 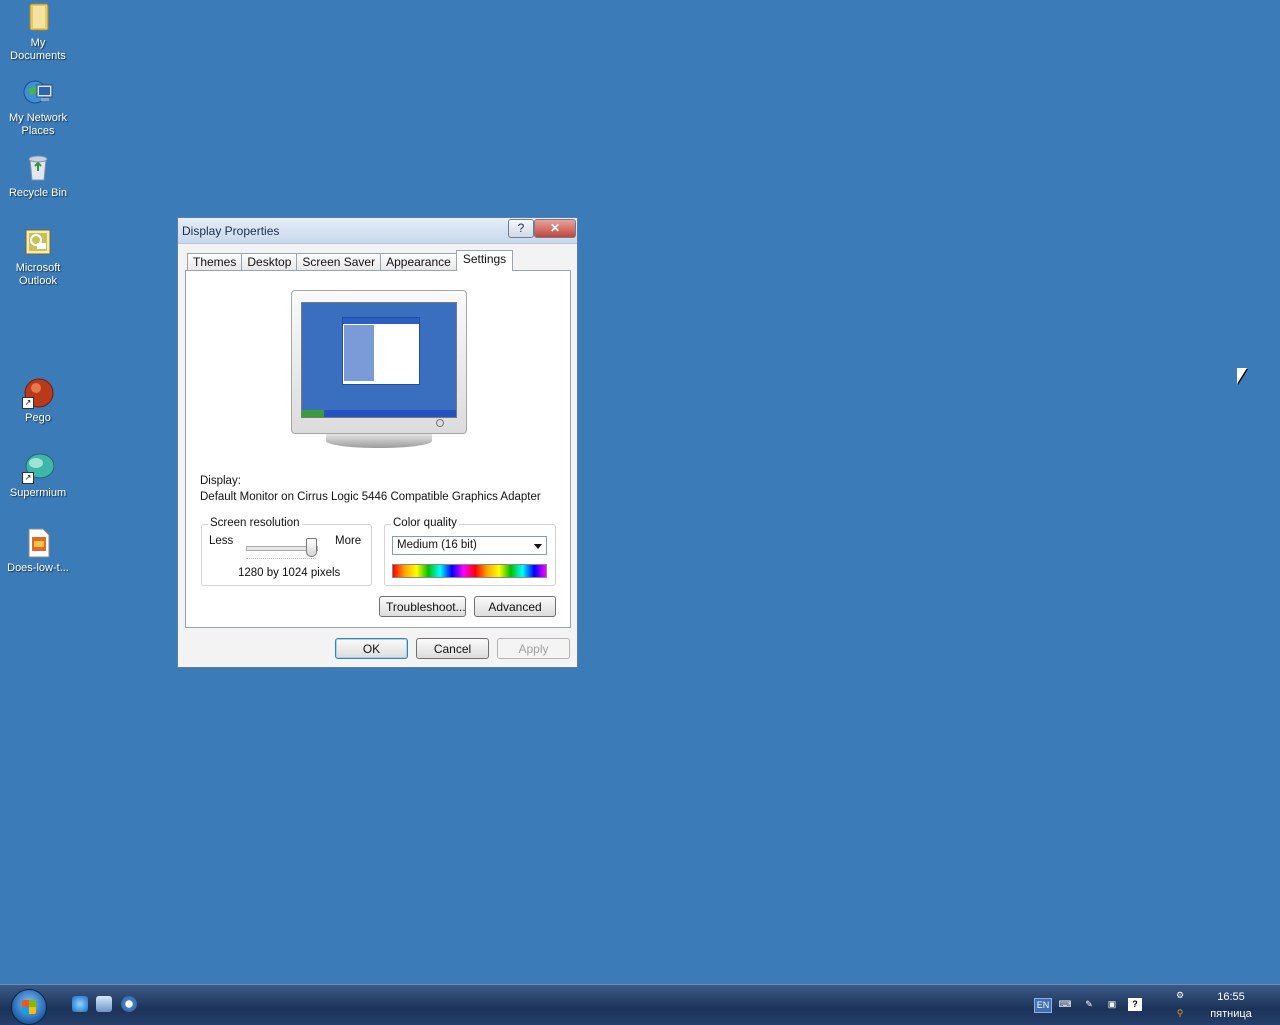 I want to click on tab-settings: Settings, so click(x=484, y=260).